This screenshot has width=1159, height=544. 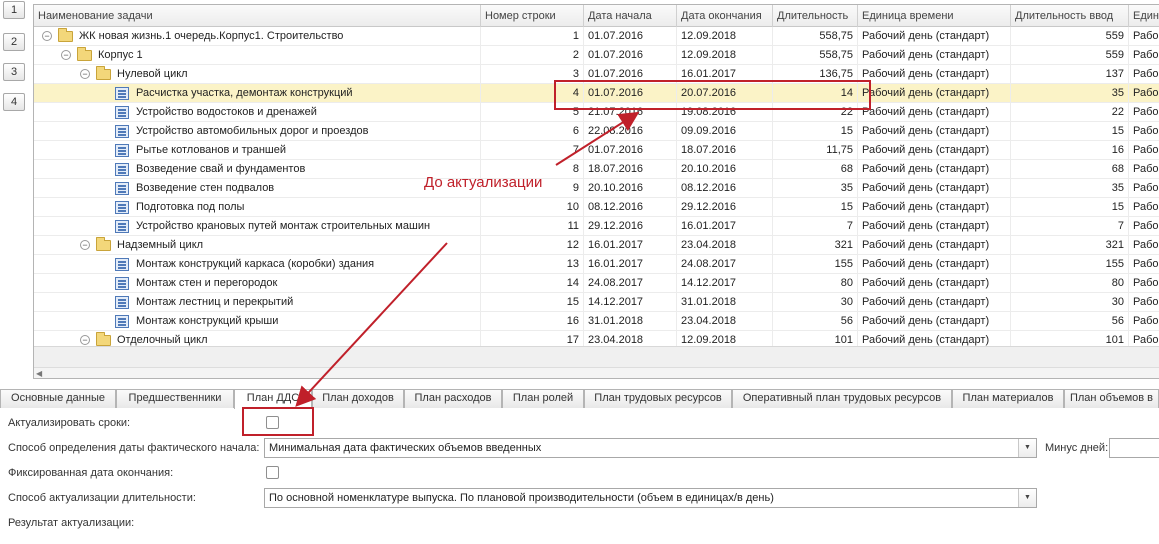 What do you see at coordinates (725, 264) in the screenshot?
I see `cell-end-date: 24.08.2017` at bounding box center [725, 264].